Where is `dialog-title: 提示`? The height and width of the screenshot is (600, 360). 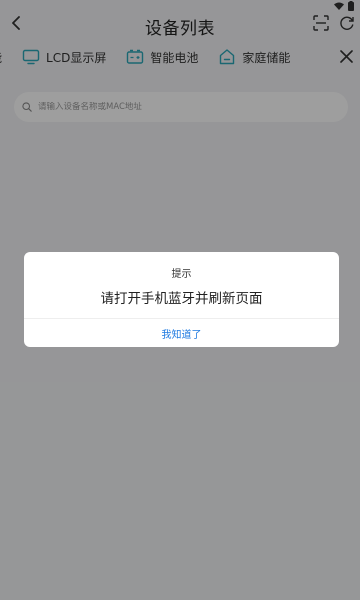
dialog-title: 提示 is located at coordinates (181, 274).